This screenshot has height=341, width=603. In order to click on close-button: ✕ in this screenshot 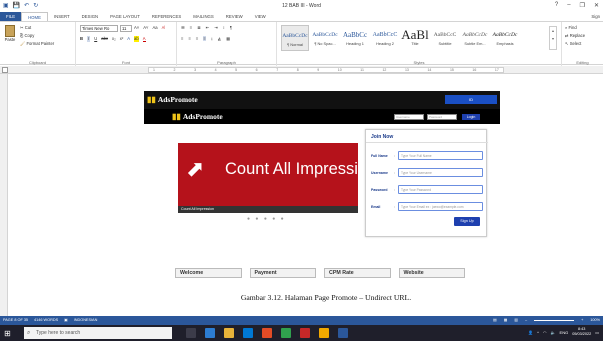, I will do `click(596, 5)`.